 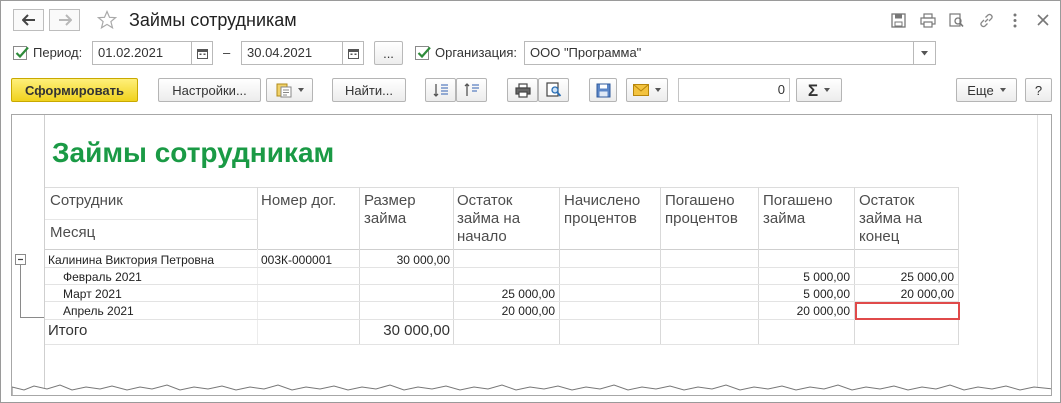 I want to click on date-from-field: 01.02.2021, so click(x=142, y=53).